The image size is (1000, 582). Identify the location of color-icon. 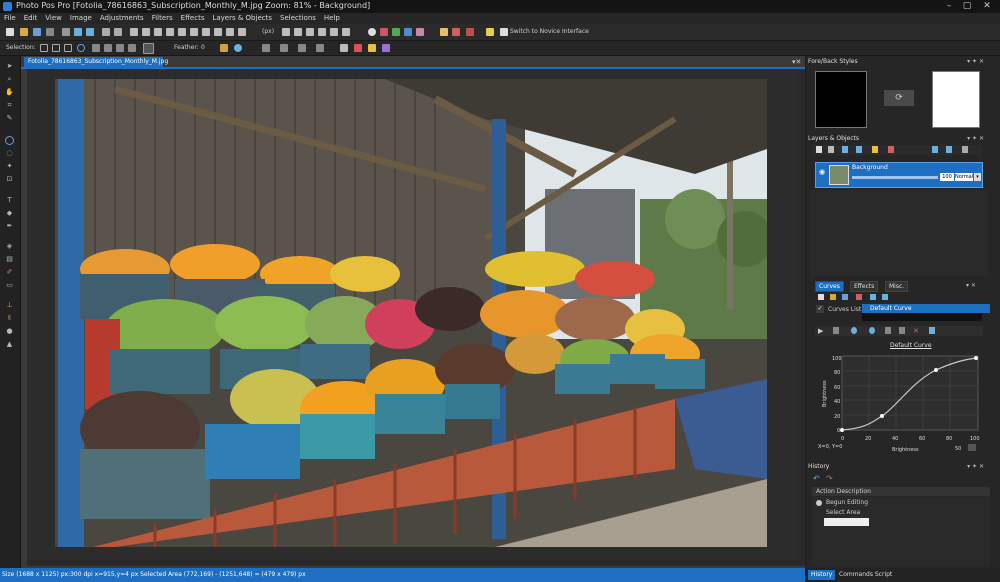
(384, 32).